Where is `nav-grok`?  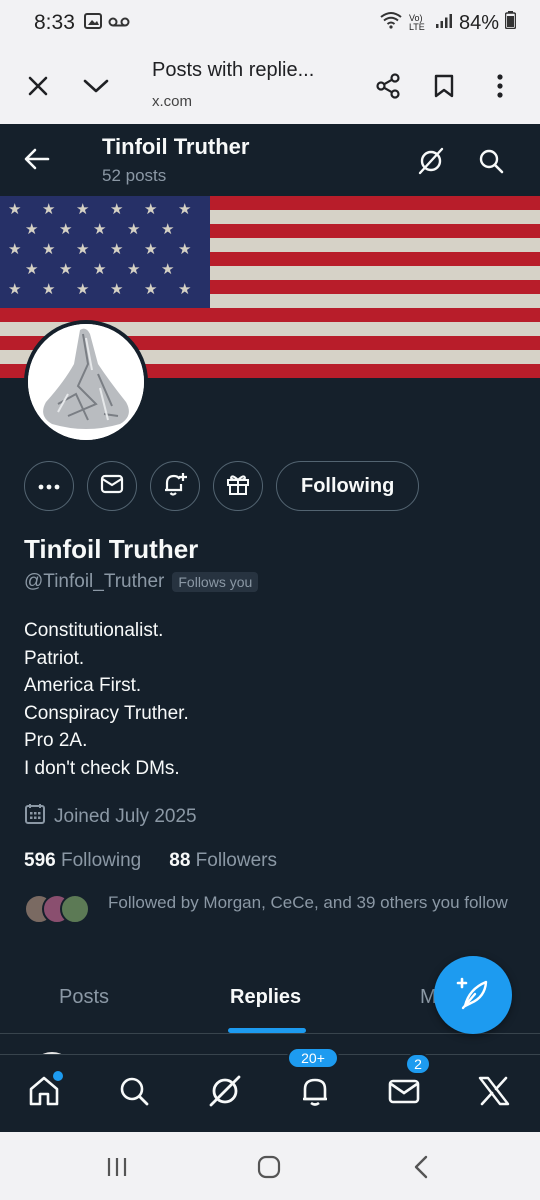
nav-grok is located at coordinates (225, 1093).